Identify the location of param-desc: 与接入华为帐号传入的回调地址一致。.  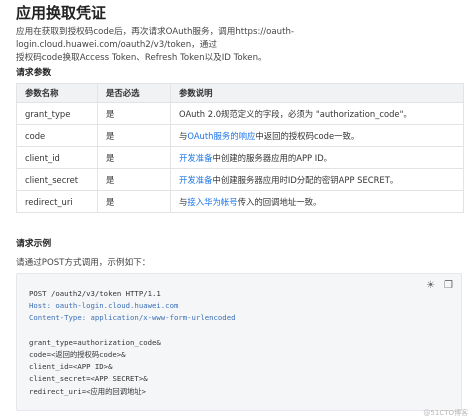
(317, 201).